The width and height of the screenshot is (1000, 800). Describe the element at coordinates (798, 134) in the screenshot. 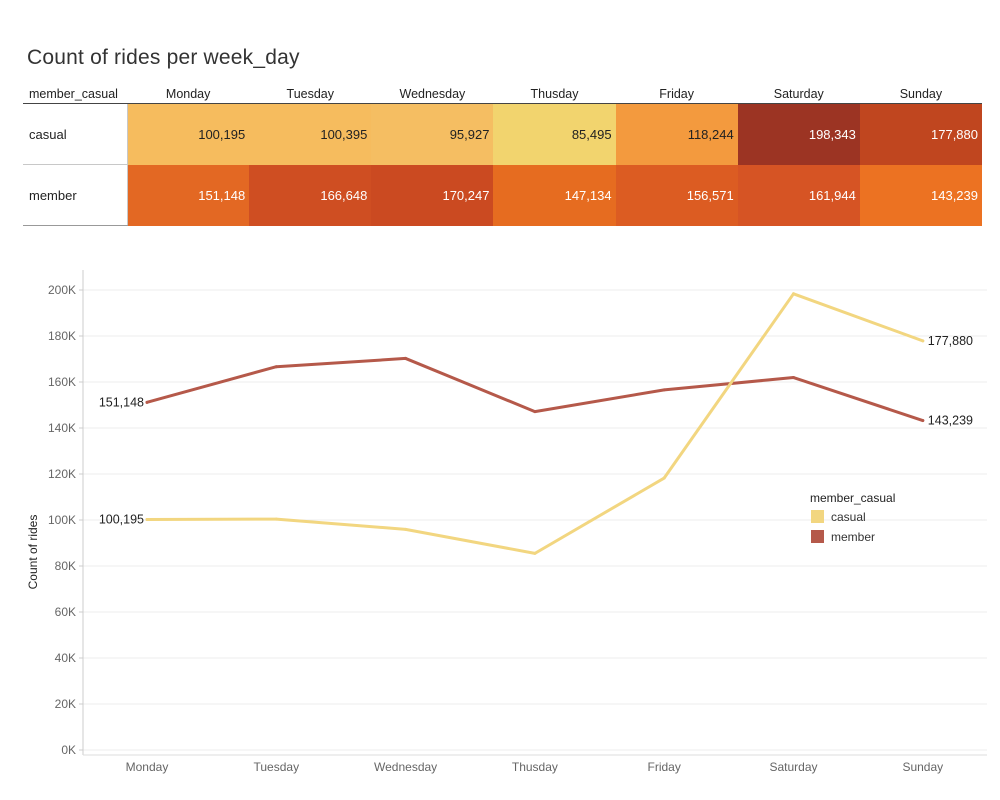

I see `heatmap-cell-casual-saturday: 198,343` at that location.